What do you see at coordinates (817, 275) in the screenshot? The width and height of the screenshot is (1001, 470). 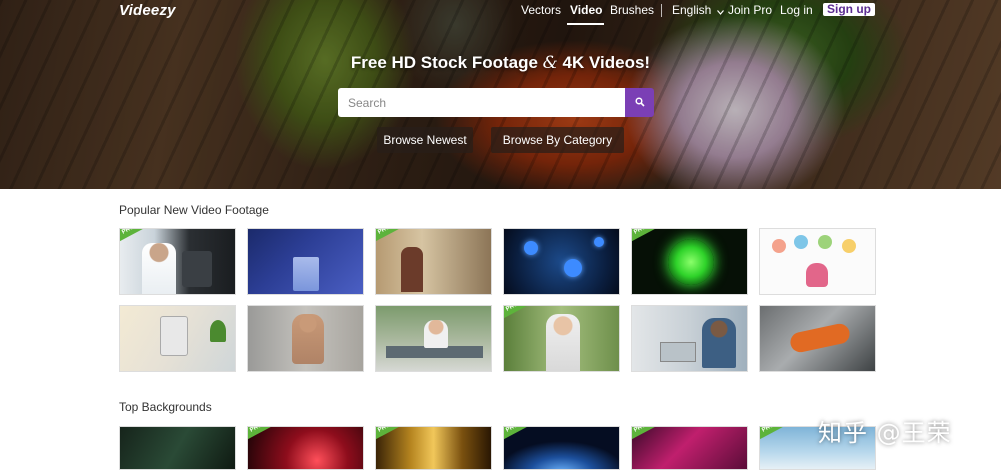 I see `illustration-person` at bounding box center [817, 275].